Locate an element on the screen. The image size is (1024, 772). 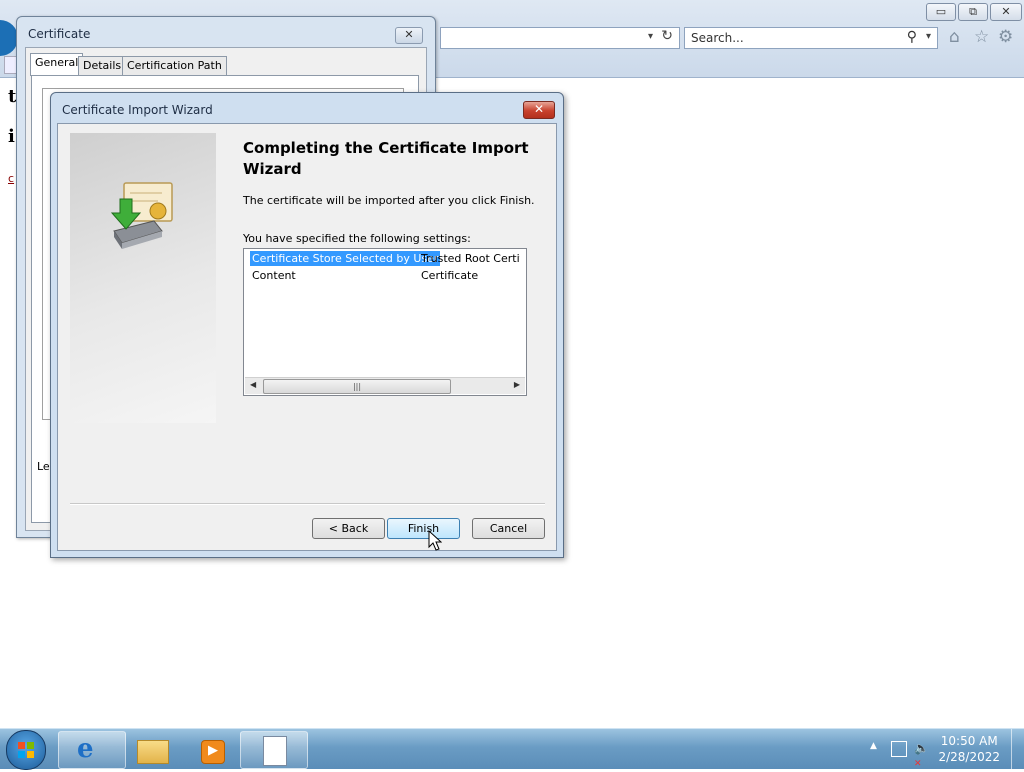
search-icon: ⚲ is located at coordinates (912, 37).